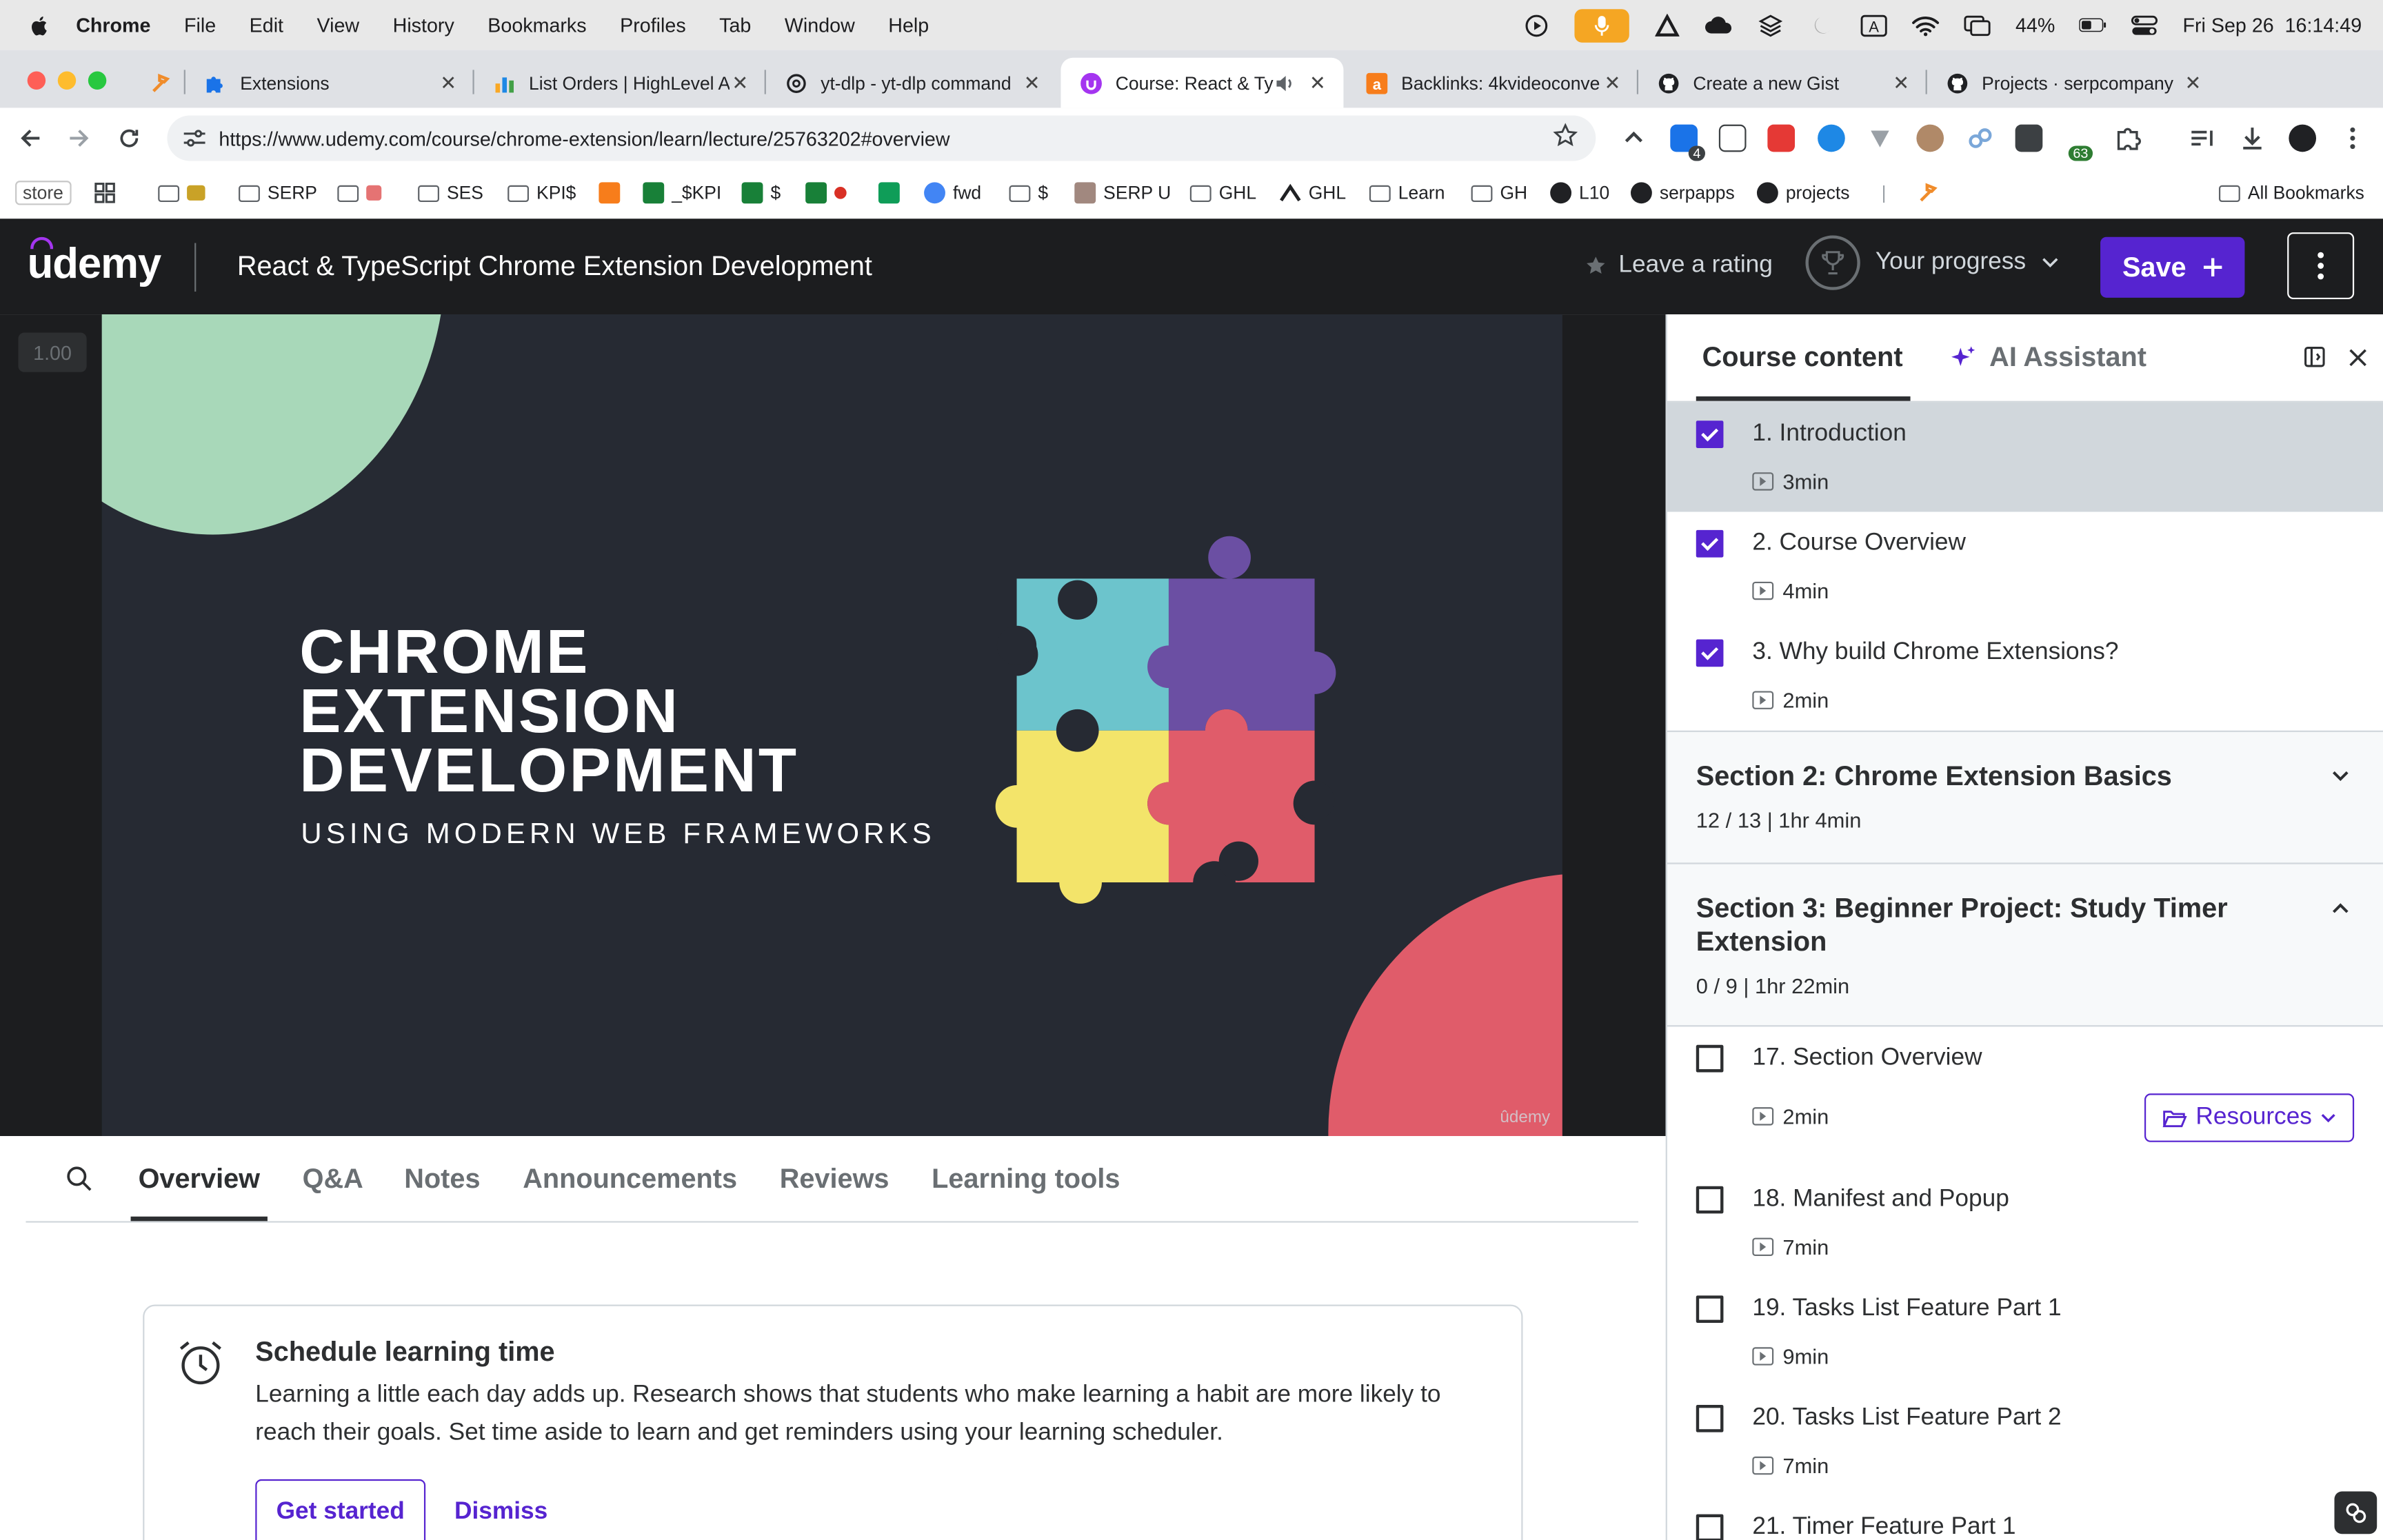 Image resolution: width=2383 pixels, height=1540 pixels. I want to click on bookmark-ses: SES, so click(450, 193).